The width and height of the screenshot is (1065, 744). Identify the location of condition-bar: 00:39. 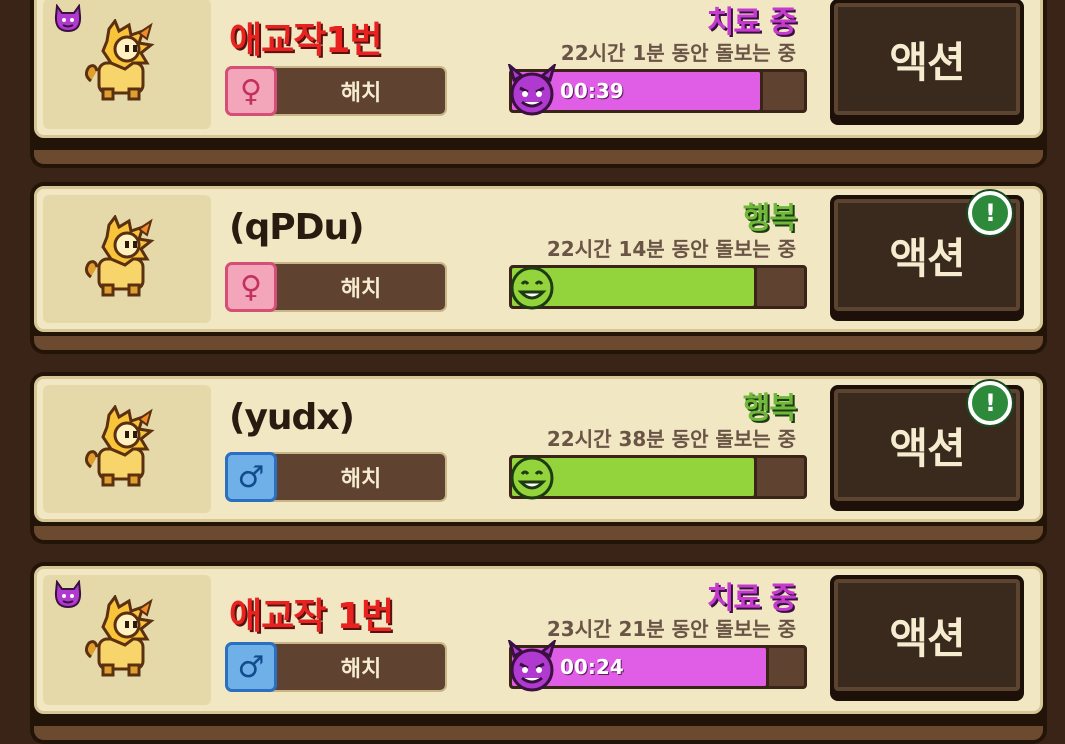
(657, 90).